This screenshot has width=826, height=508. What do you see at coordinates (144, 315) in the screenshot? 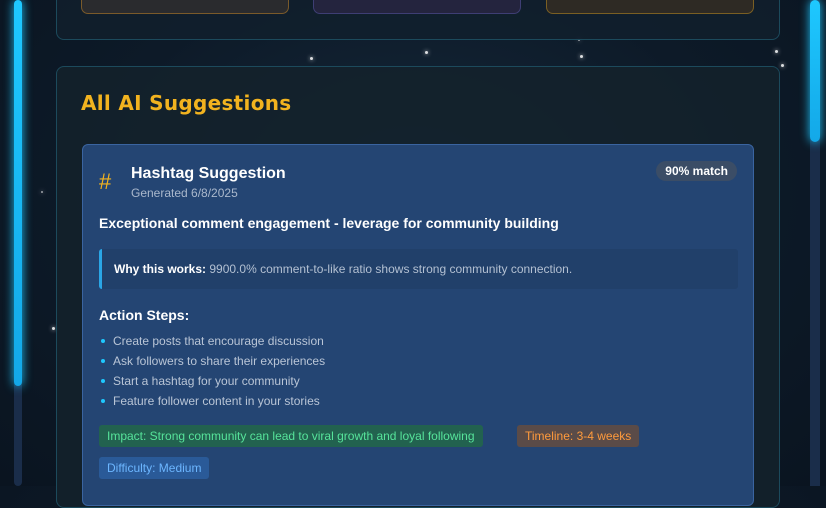
I see `action-steps-title: Action Steps:` at bounding box center [144, 315].